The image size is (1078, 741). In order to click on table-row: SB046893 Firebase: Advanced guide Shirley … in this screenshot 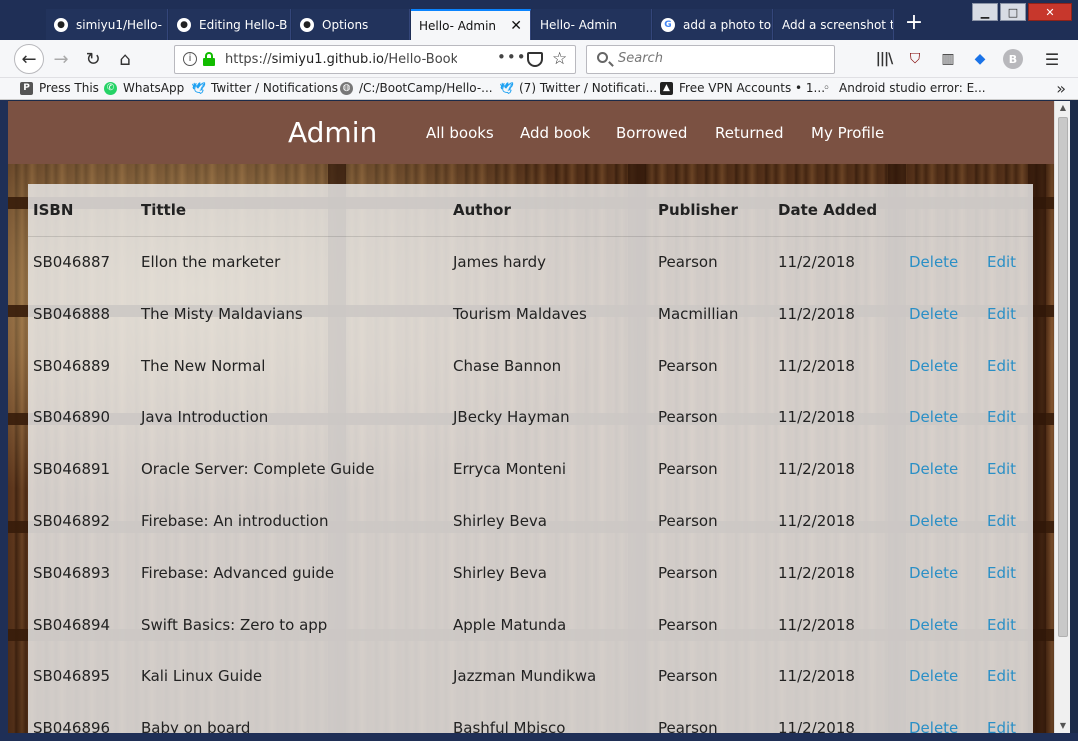, I will do `click(530, 590)`.